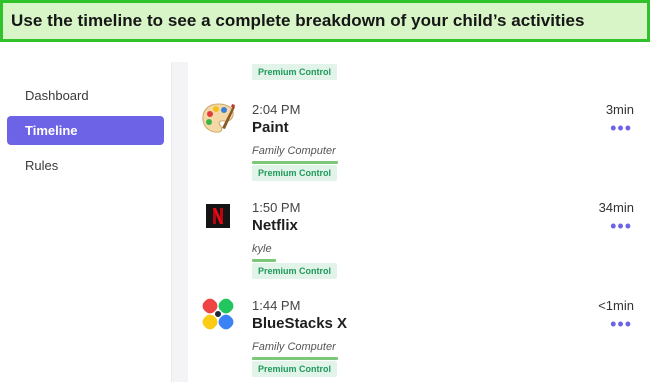 The width and height of the screenshot is (650, 382). Describe the element at coordinates (300, 323) in the screenshot. I see `entry-app-name: BlueStacks X` at that location.